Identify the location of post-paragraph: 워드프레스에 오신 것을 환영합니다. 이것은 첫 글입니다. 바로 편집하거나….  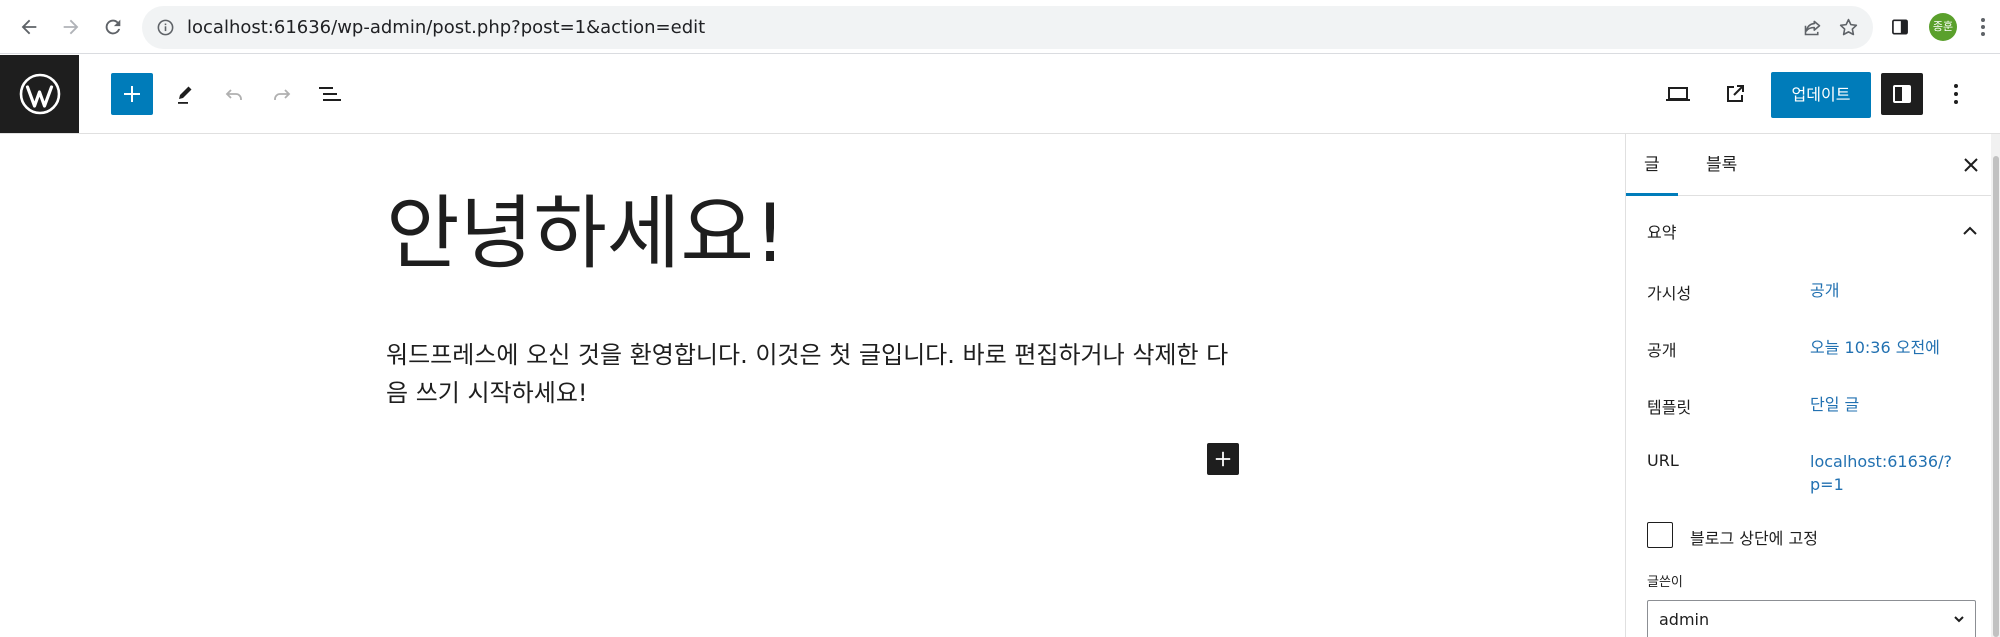
(816, 374).